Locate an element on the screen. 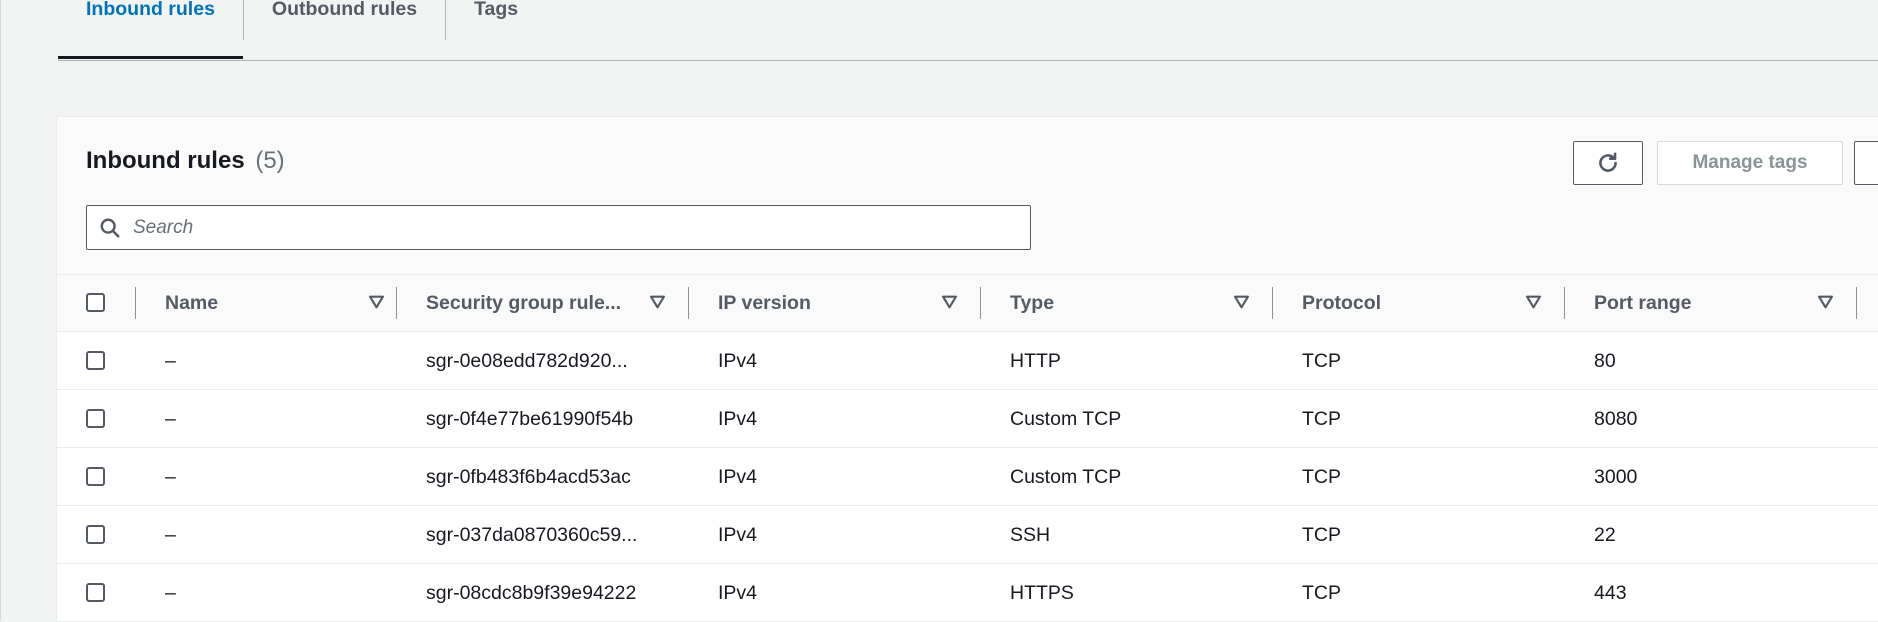  manage-tags-button: Manage tags is located at coordinates (1750, 163).